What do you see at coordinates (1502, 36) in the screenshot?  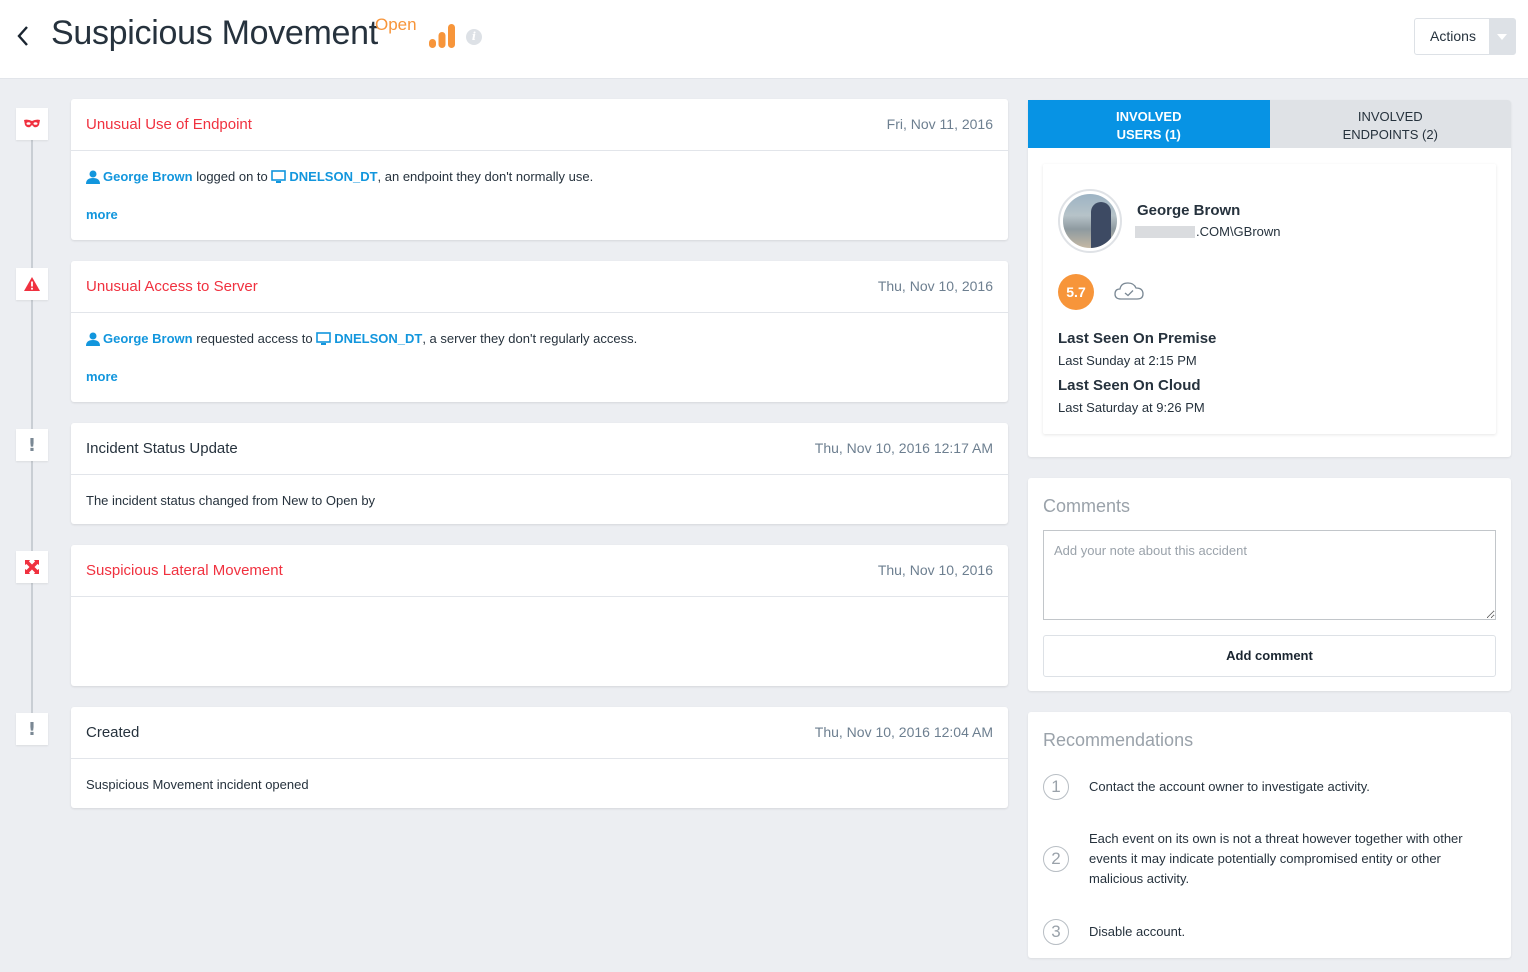 I see `caret-down-icon` at bounding box center [1502, 36].